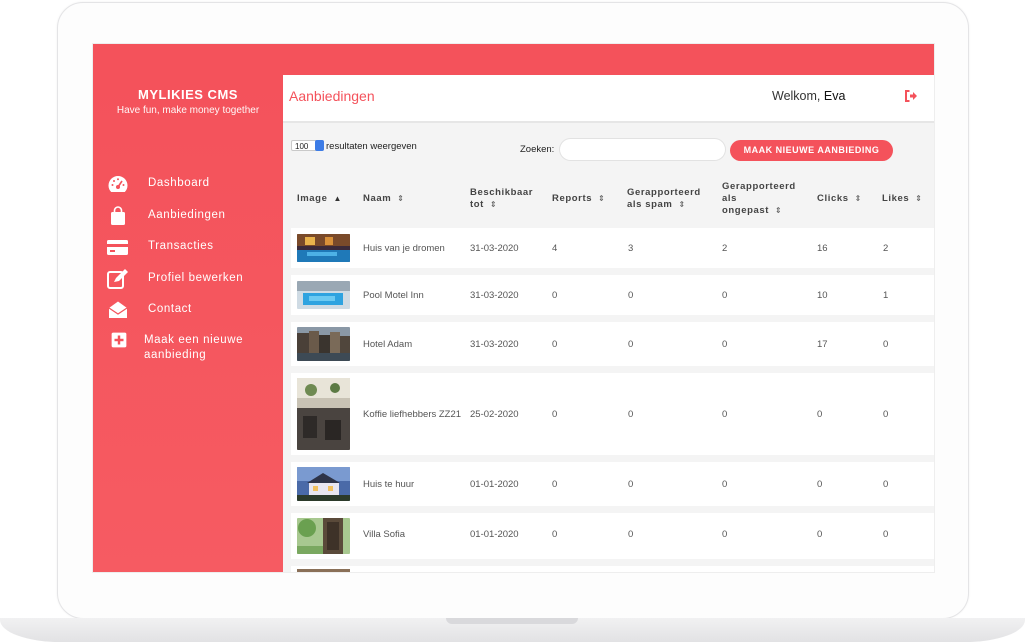 The image size is (1025, 642). What do you see at coordinates (384, 534) in the screenshot?
I see `cell-name: Villa Sofia` at bounding box center [384, 534].